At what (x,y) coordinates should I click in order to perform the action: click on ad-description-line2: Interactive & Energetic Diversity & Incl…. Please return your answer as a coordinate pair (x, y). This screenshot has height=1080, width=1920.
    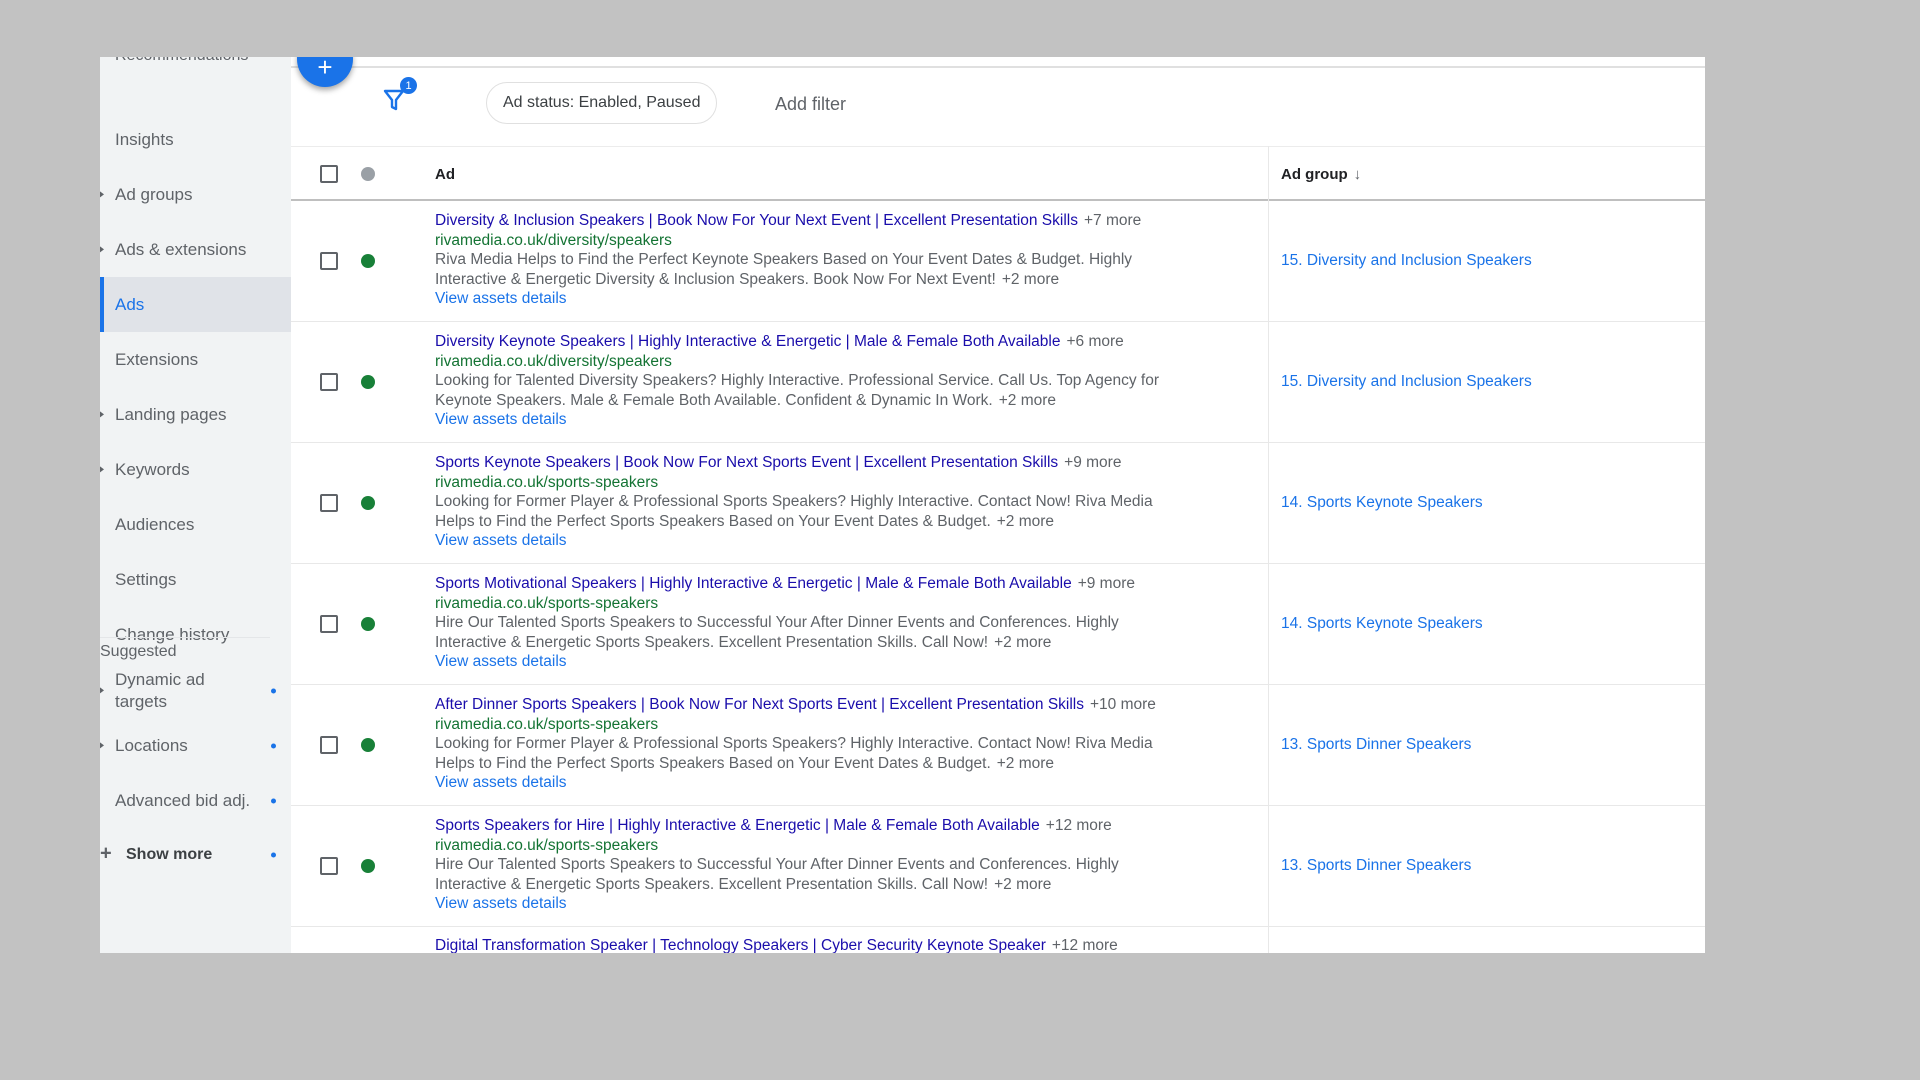
    Looking at the image, I should click on (845, 280).